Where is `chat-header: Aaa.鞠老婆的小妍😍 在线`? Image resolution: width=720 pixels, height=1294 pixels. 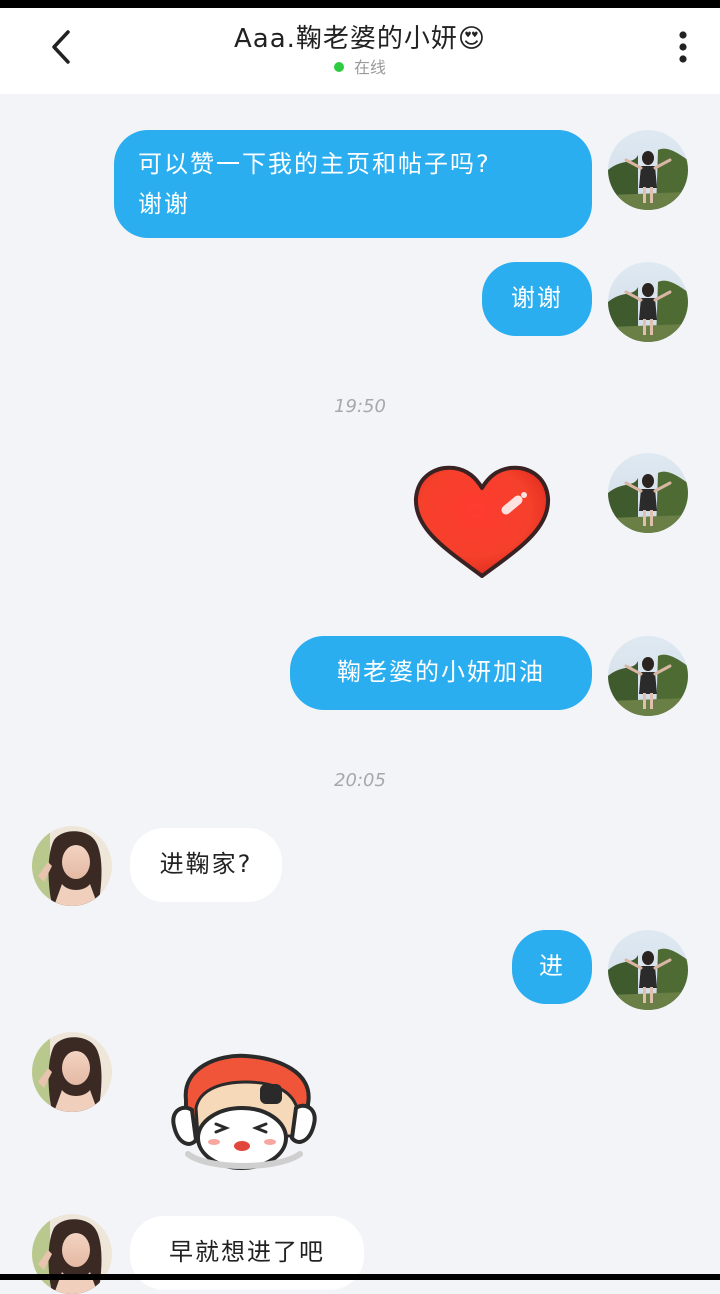 chat-header: Aaa.鞠老婆的小妍😍 在线 is located at coordinates (360, 51).